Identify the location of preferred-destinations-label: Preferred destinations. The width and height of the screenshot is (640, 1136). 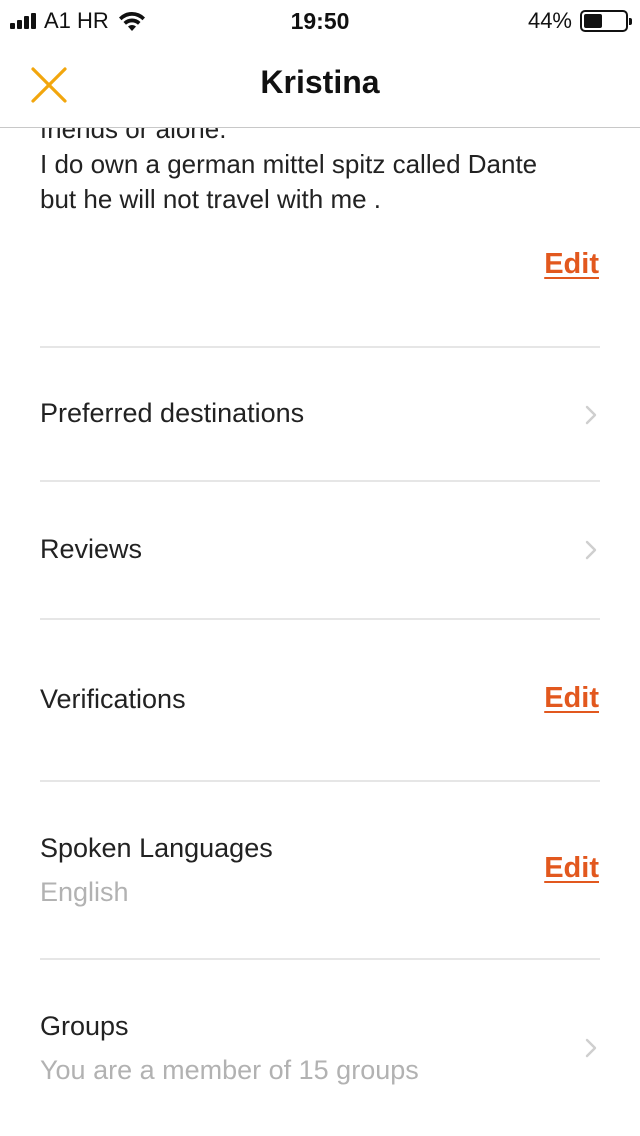
(172, 413).